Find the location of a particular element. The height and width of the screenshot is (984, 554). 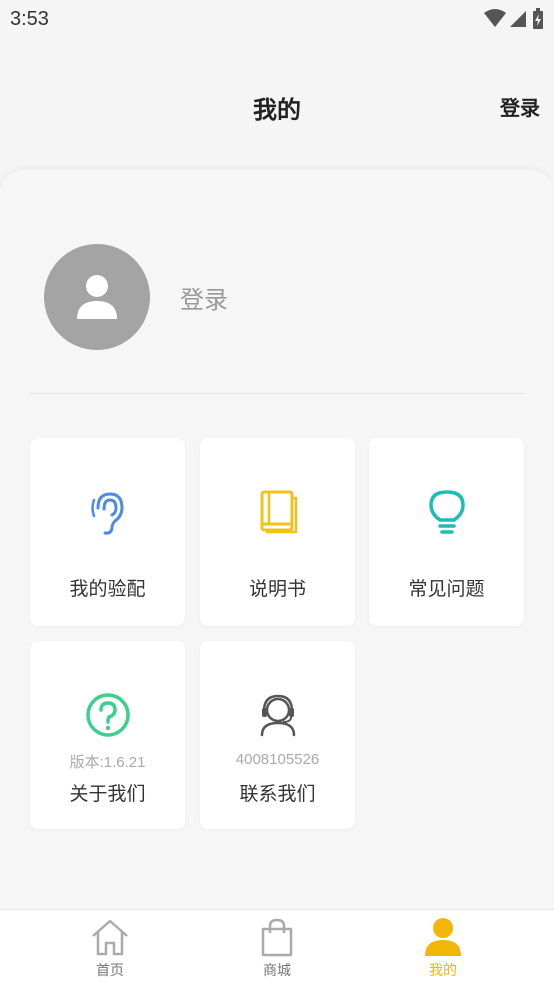

tile-faq: 常见问题 is located at coordinates (446, 532).